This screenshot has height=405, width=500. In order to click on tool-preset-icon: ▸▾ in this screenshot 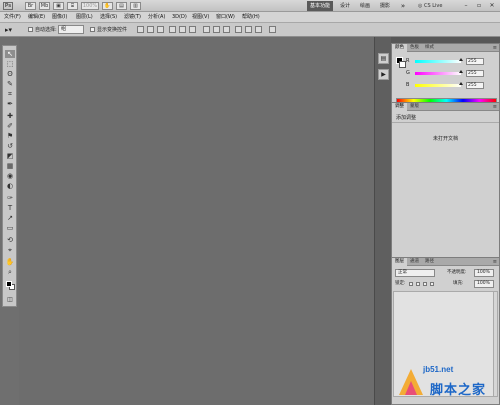, I will do `click(8, 30)`.